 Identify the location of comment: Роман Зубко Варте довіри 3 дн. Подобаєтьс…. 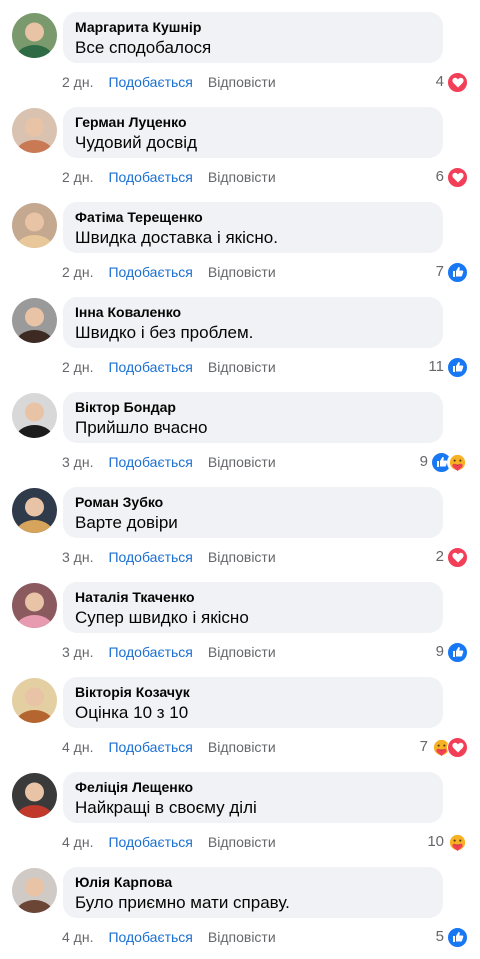
(240, 522).